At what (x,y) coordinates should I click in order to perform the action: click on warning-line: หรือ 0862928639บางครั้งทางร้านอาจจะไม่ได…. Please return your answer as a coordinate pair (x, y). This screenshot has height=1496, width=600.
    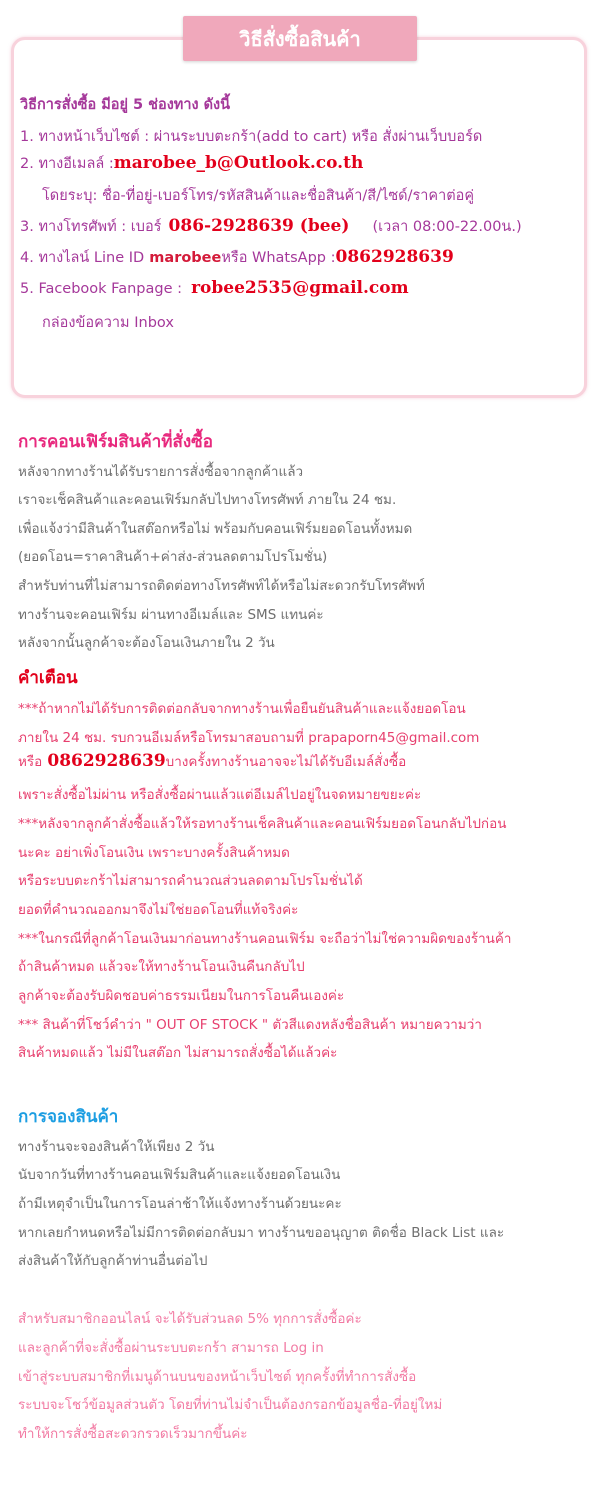
    Looking at the image, I should click on (212, 761).